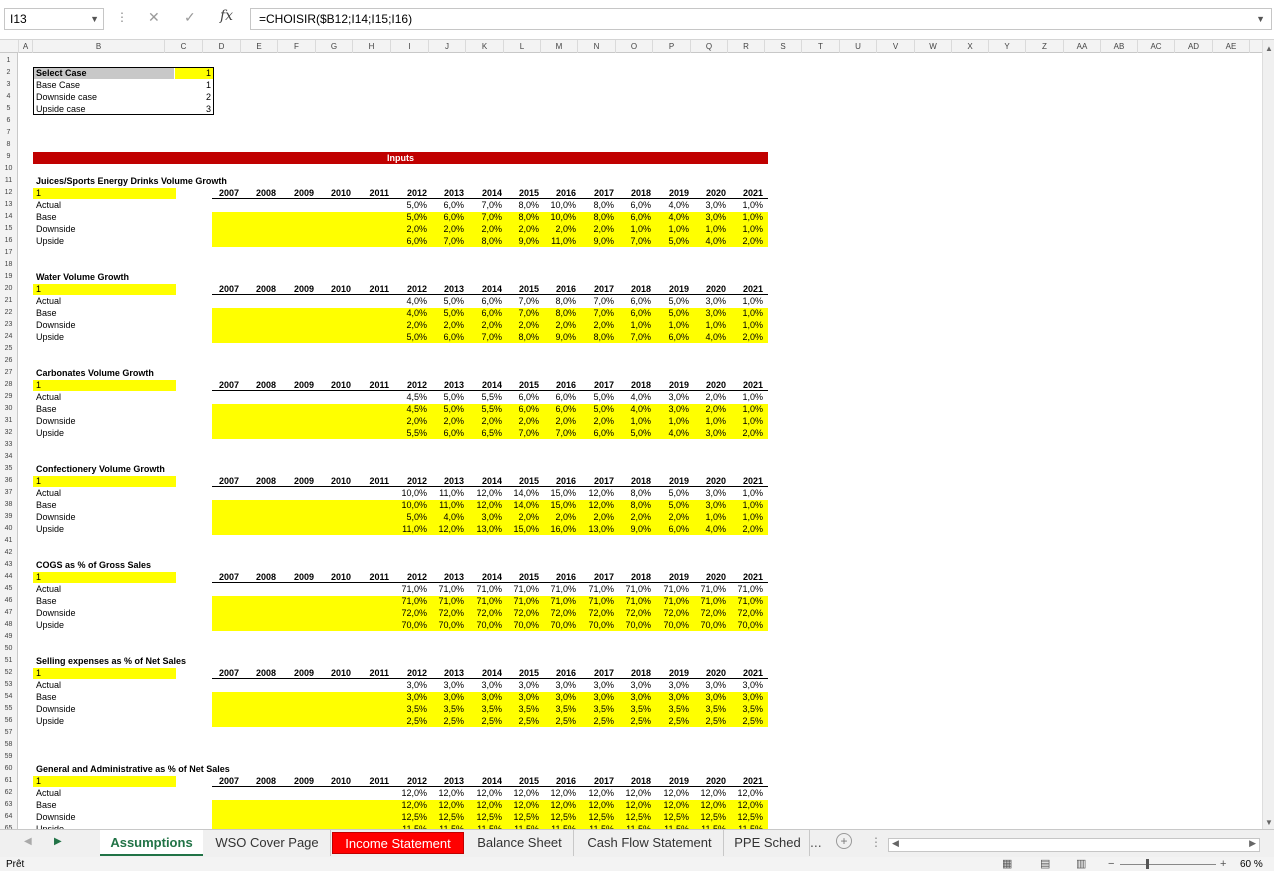 The image size is (1274, 872). What do you see at coordinates (1119, 46) in the screenshot?
I see `column-header: AB` at bounding box center [1119, 46].